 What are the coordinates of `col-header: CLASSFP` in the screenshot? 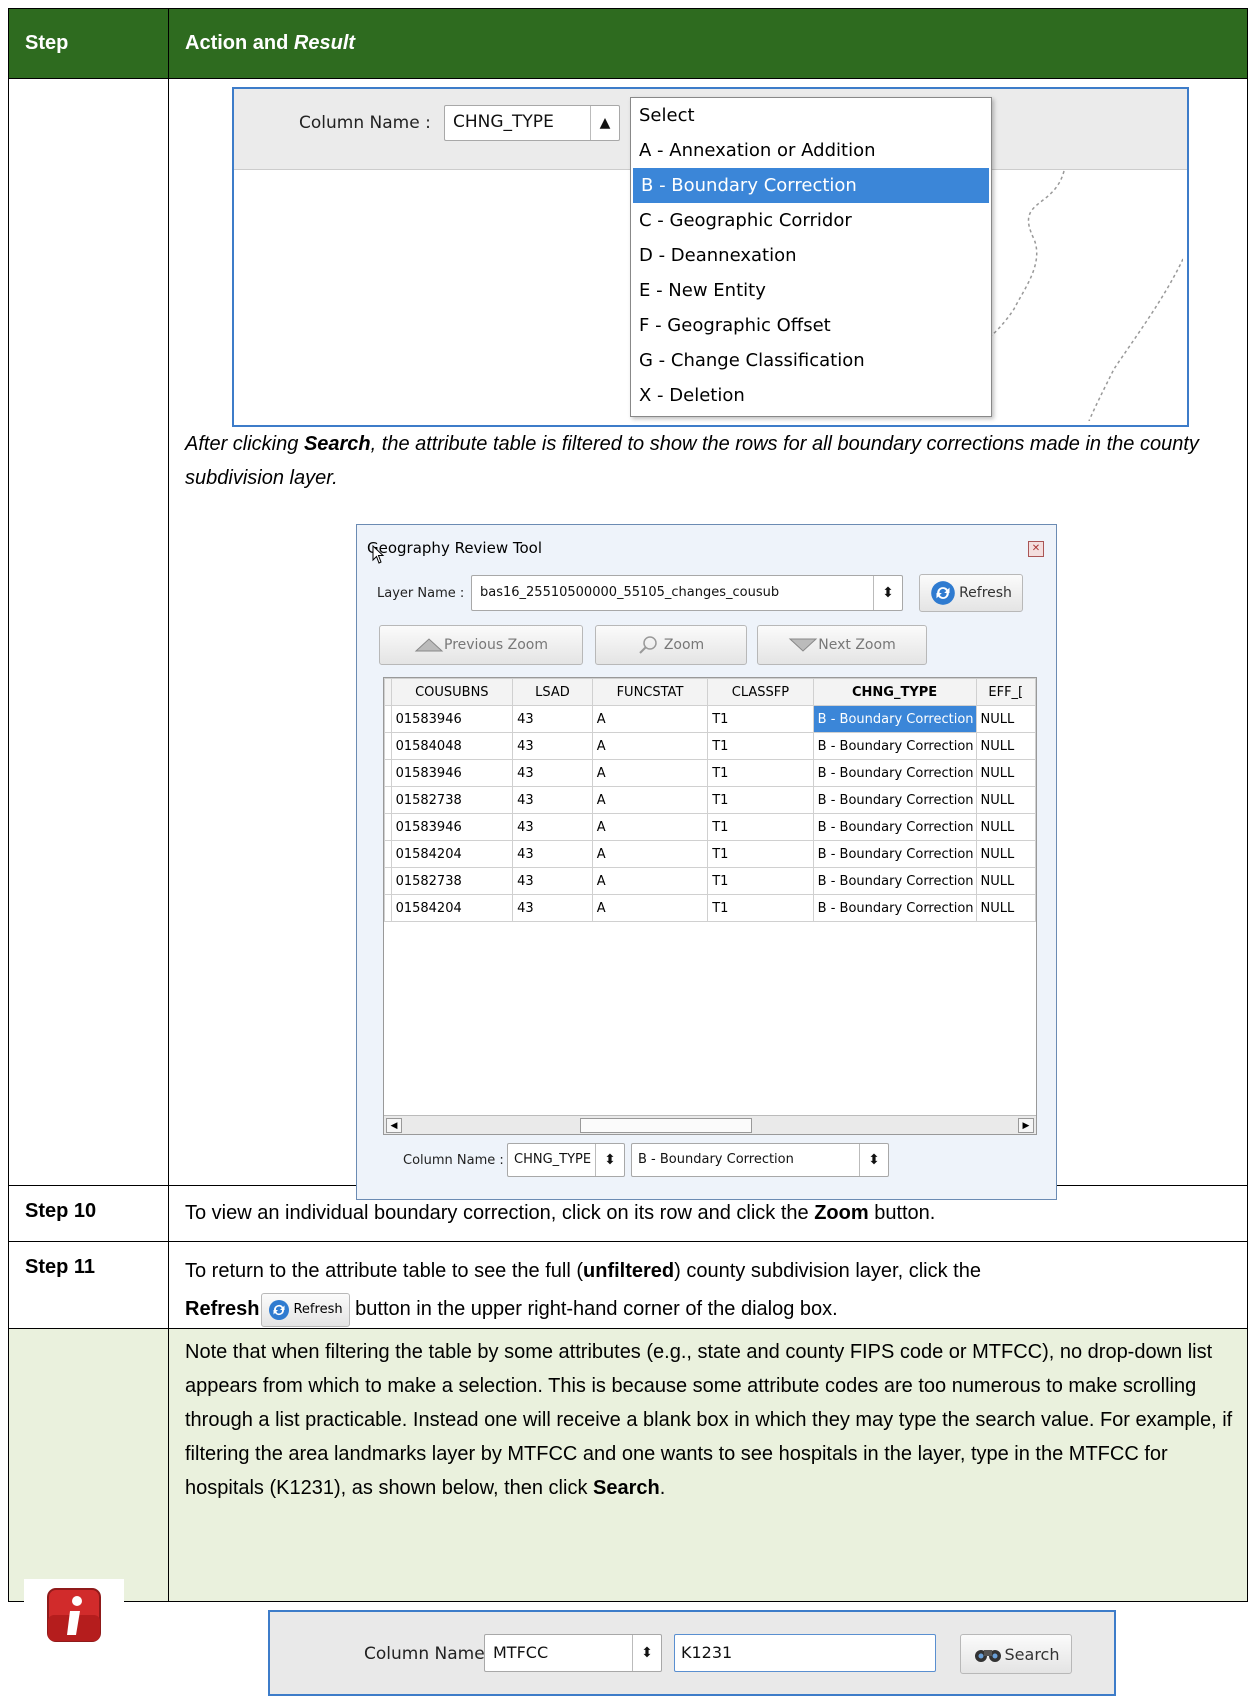 It's located at (760, 692).